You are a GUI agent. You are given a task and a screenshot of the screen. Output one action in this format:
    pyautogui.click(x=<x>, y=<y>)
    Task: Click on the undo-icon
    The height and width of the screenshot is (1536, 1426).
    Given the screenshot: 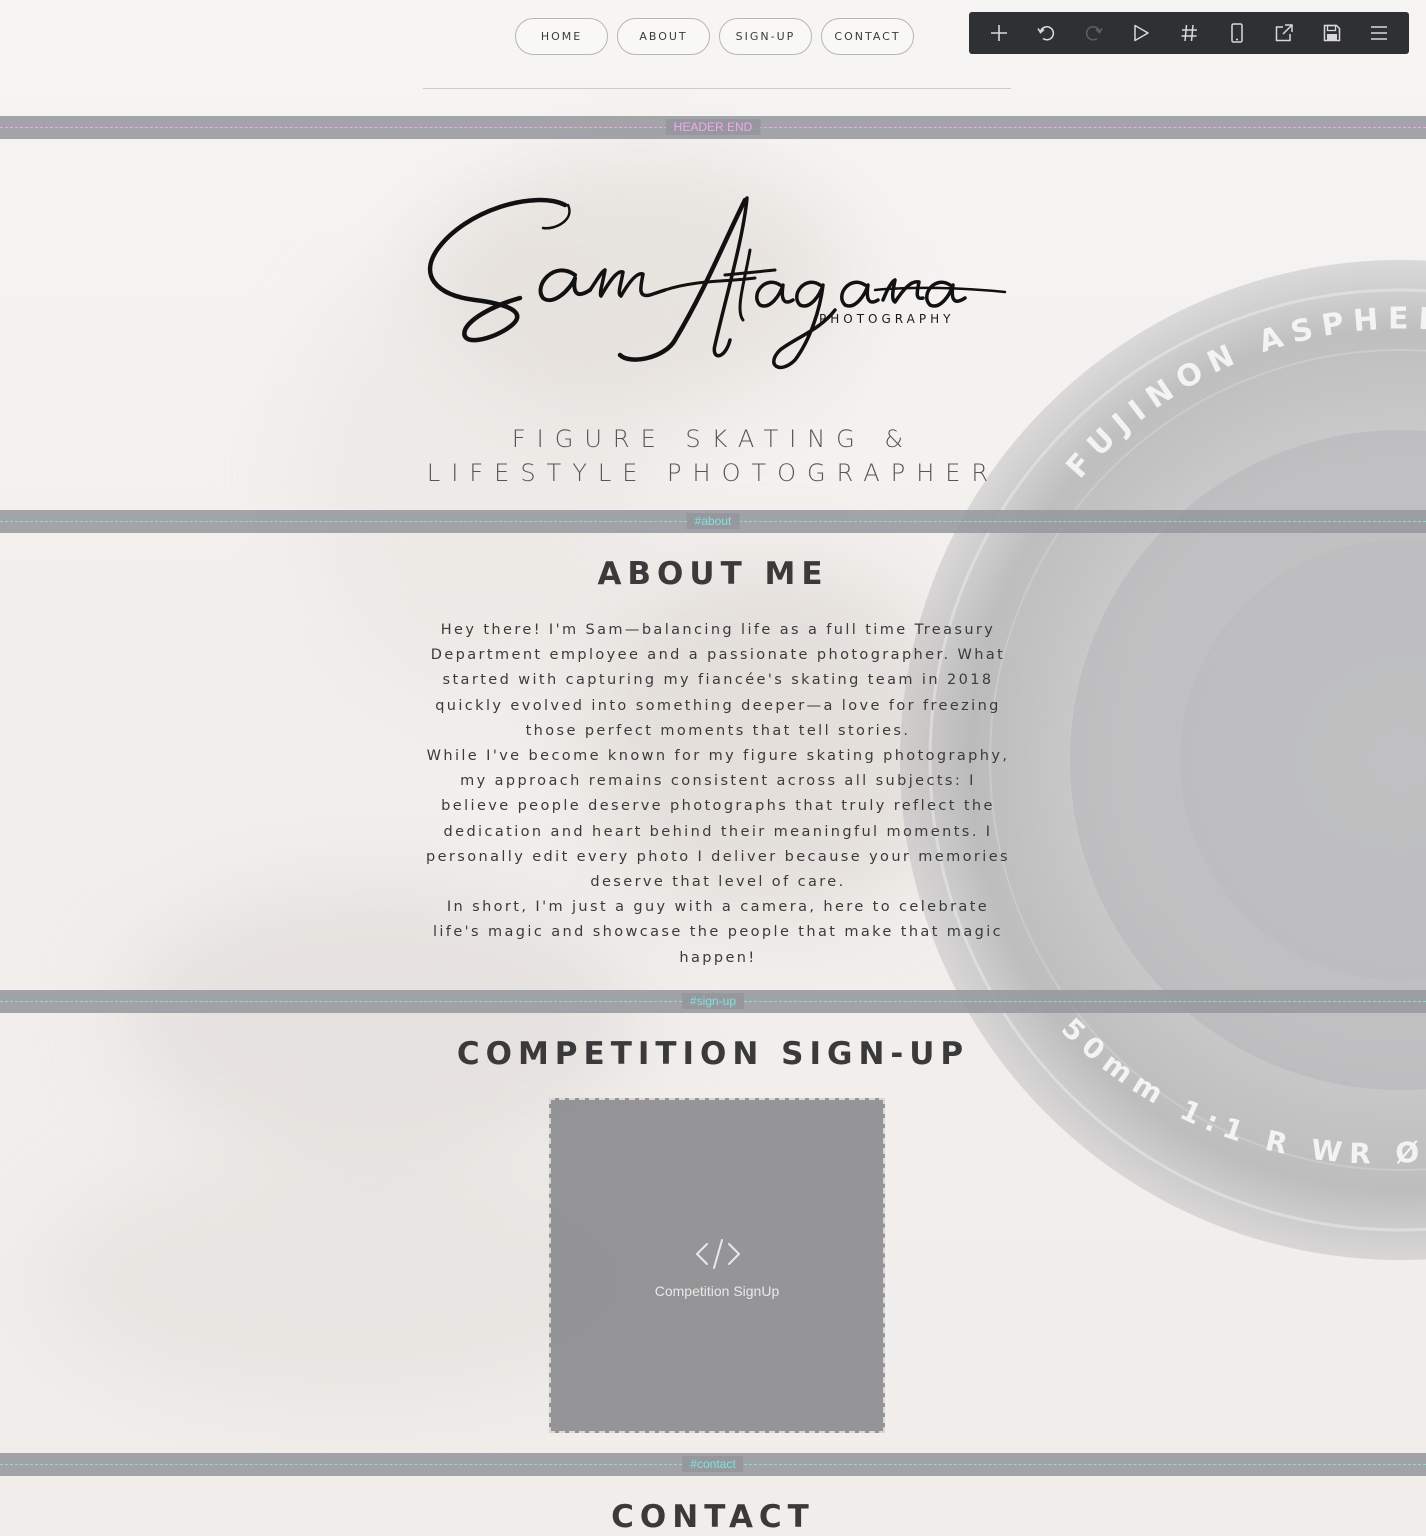 What is the action you would take?
    pyautogui.click(x=1046, y=33)
    